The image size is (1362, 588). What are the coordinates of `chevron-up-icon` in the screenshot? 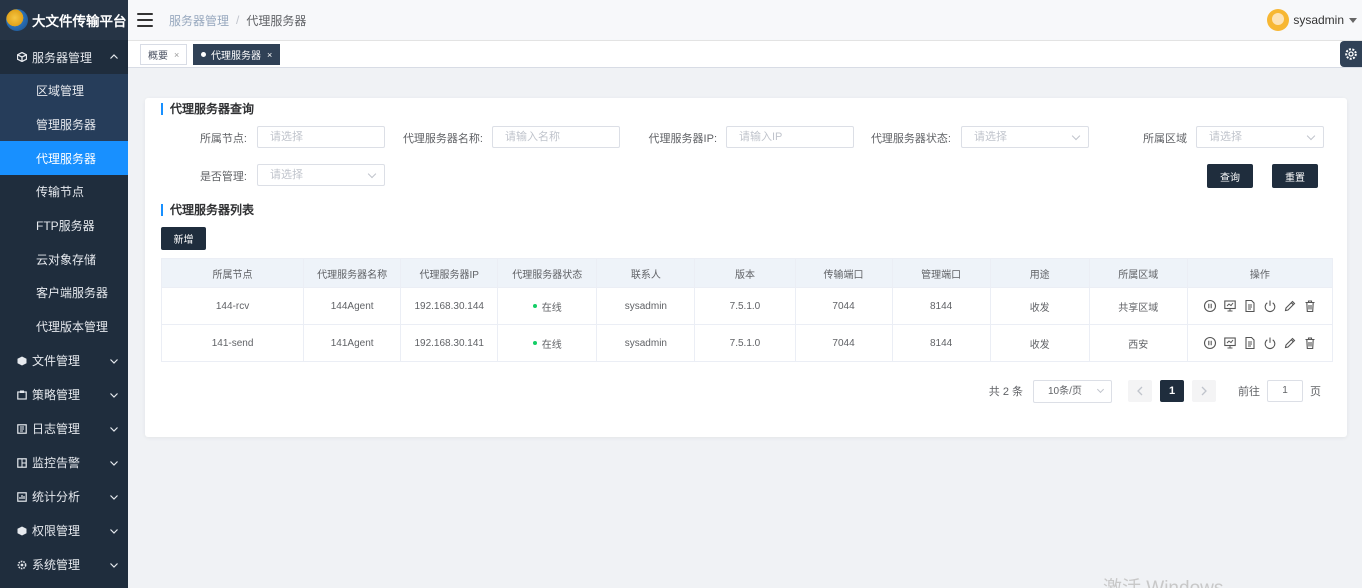 It's located at (114, 56).